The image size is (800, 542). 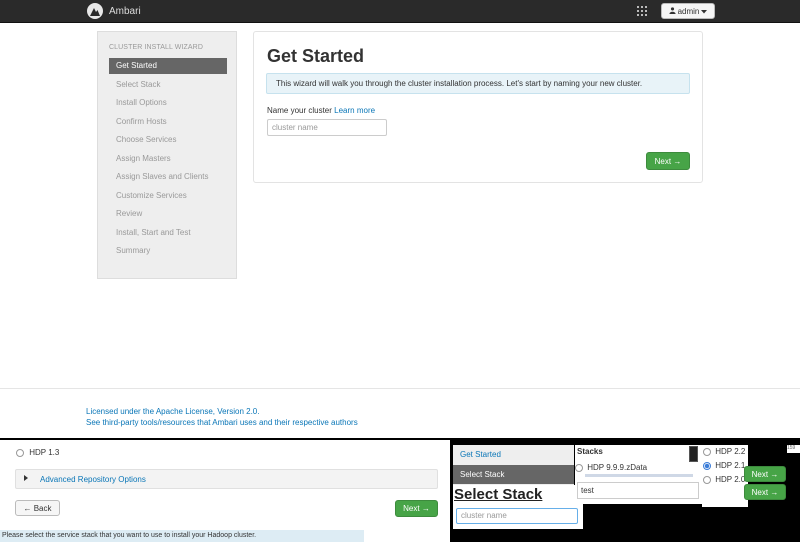 I want to click on steps-fragment: Get Started Select Stack, so click(x=513, y=465).